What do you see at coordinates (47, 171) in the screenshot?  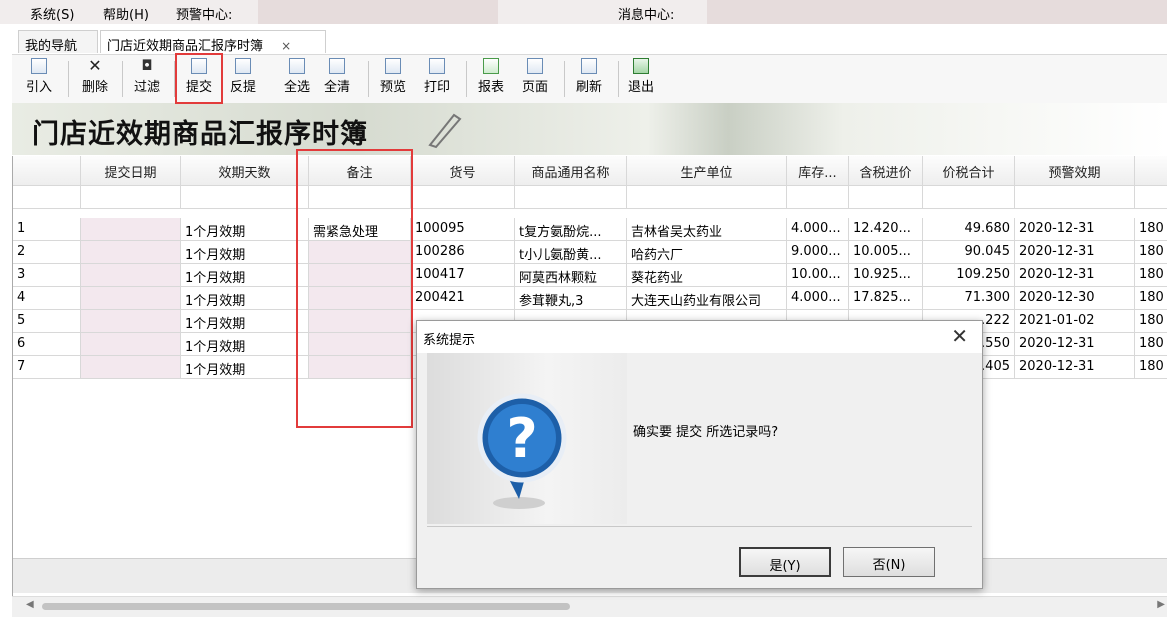 I see `column-header` at bounding box center [47, 171].